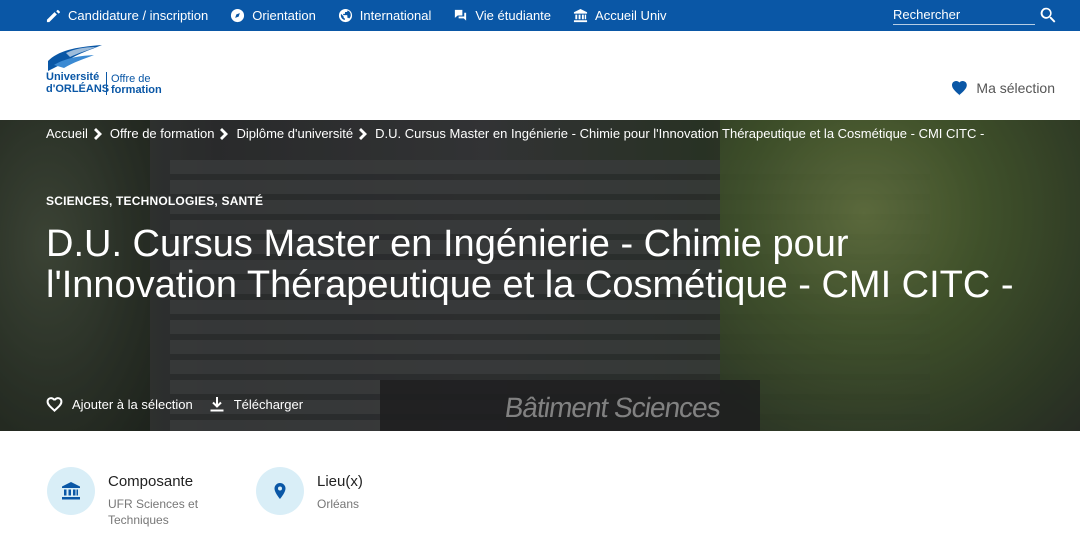  Describe the element at coordinates (151, 481) in the screenshot. I see `composante-label: Composante` at that location.